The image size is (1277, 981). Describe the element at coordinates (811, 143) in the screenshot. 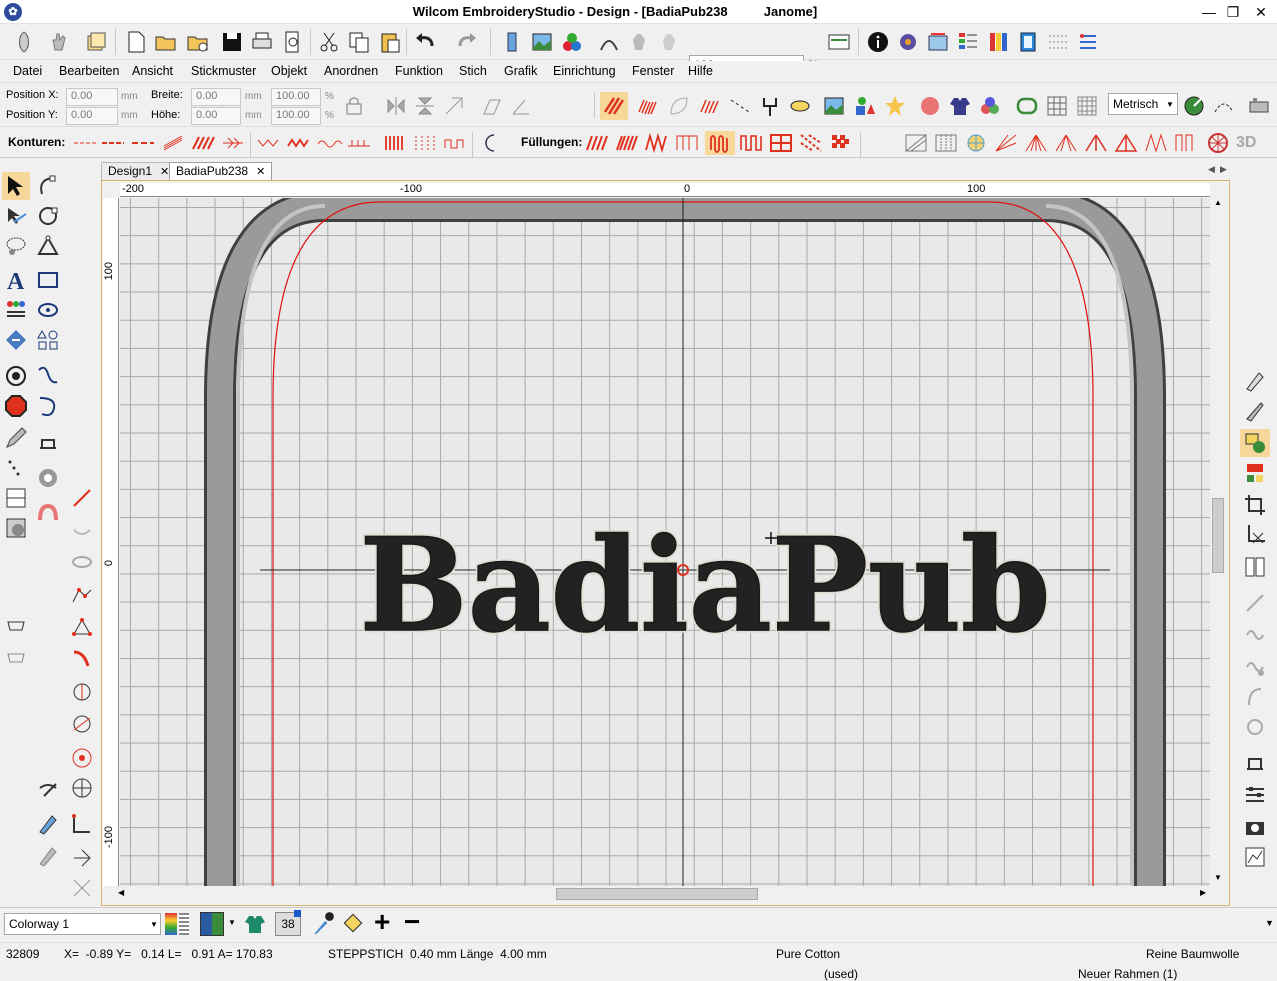

I see `motif-fill-icon` at that location.